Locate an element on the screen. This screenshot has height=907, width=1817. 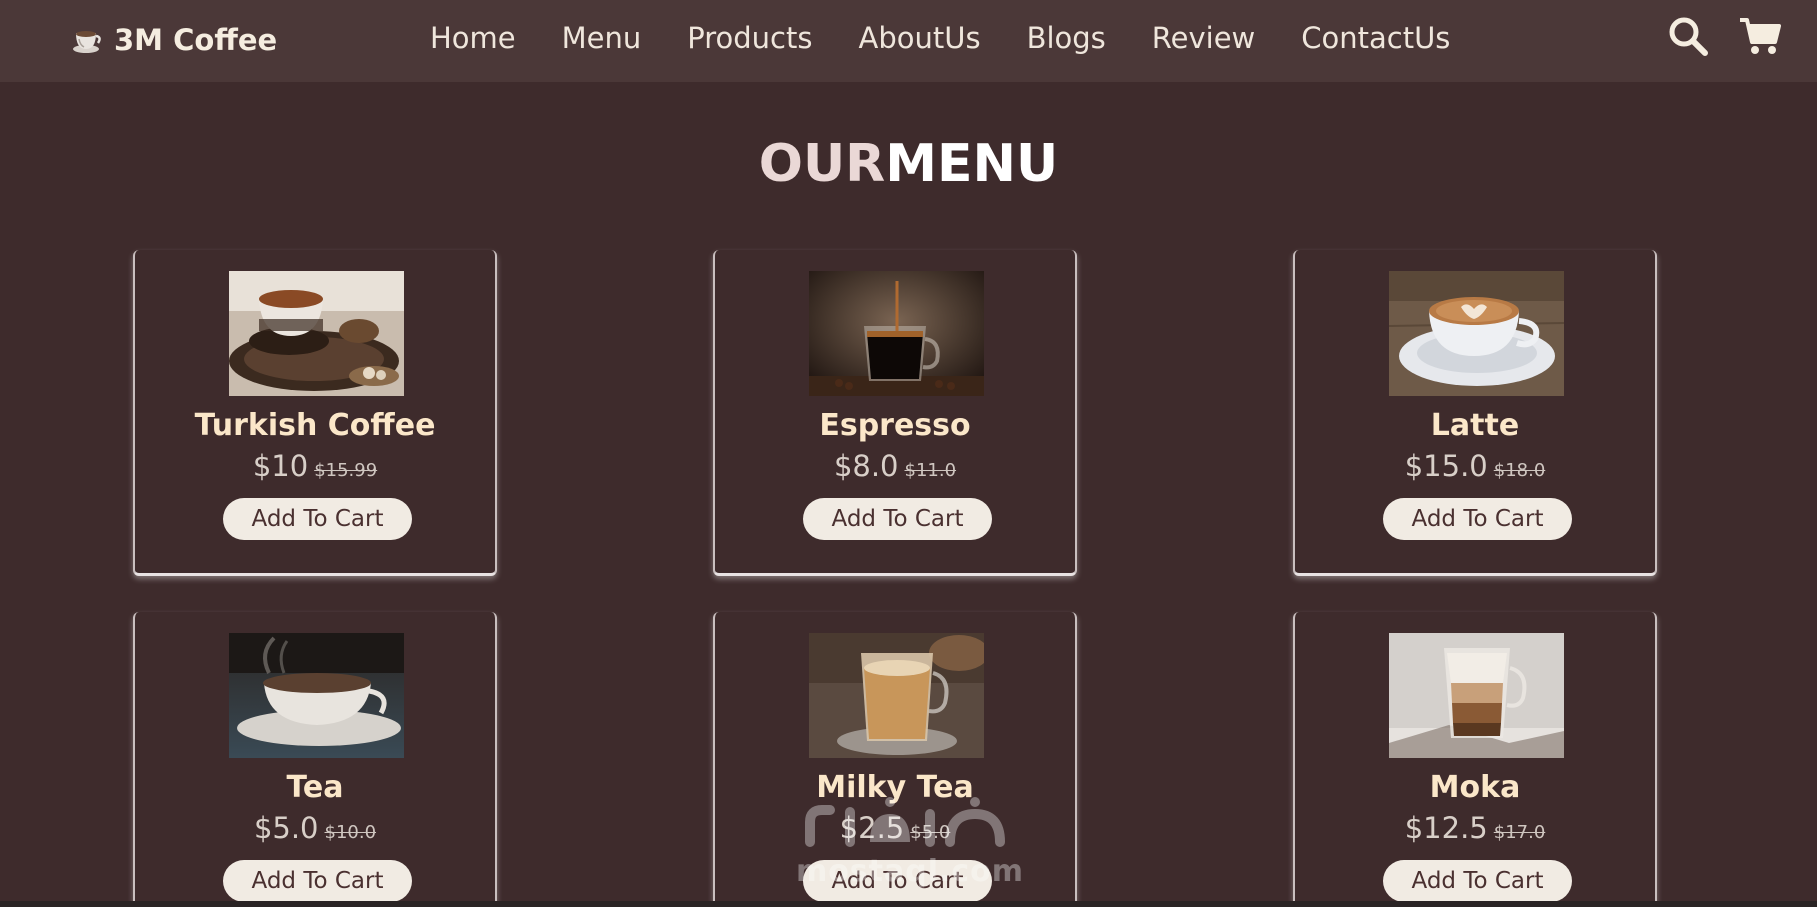
heading-menu: MENU is located at coordinates (972, 164).